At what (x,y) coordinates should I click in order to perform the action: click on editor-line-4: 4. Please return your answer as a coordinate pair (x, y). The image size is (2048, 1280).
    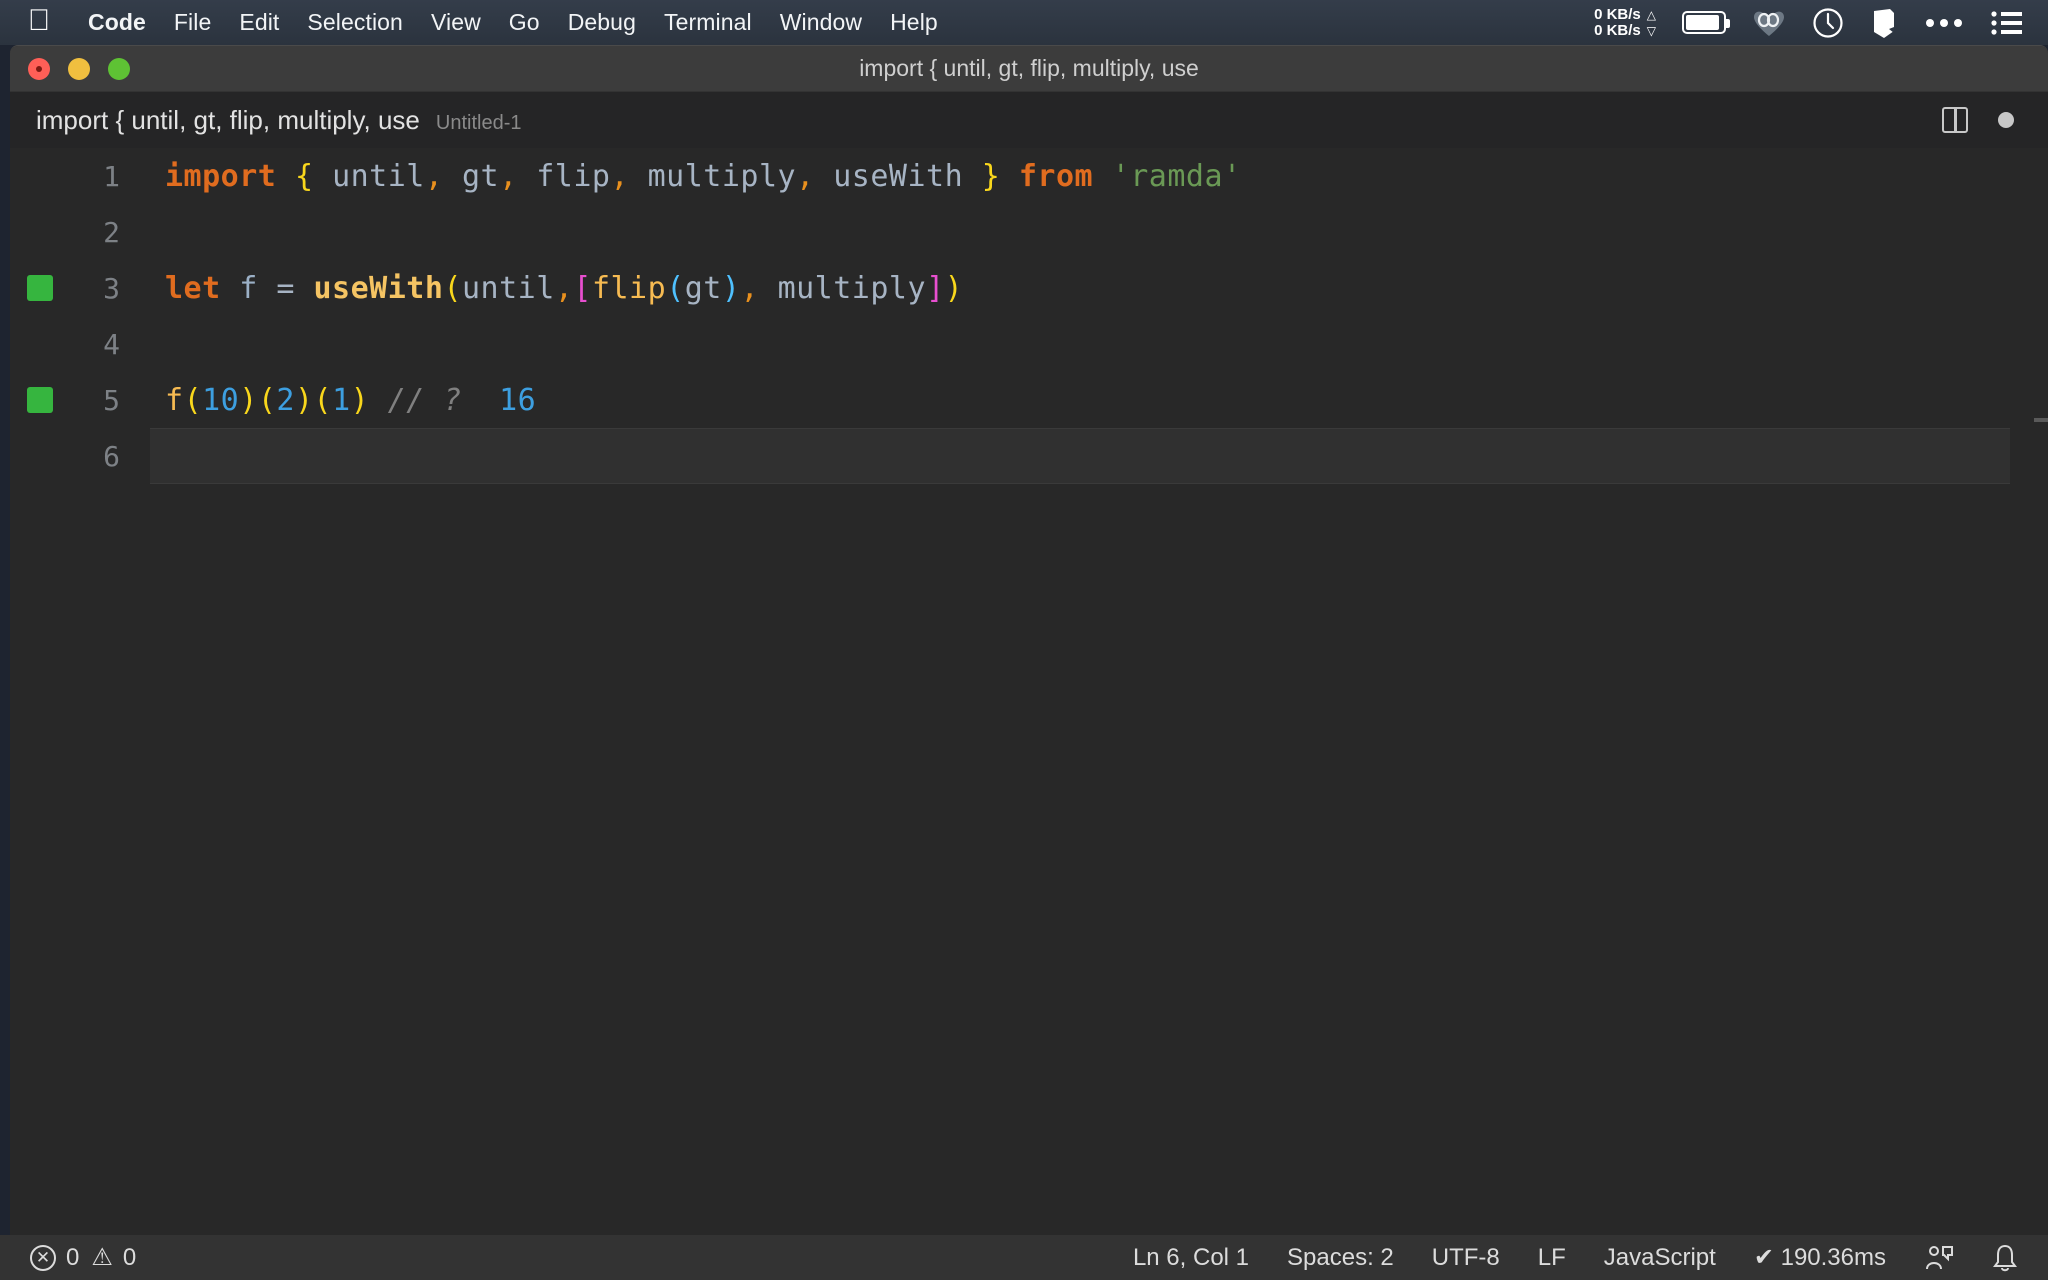
    Looking at the image, I should click on (1029, 344).